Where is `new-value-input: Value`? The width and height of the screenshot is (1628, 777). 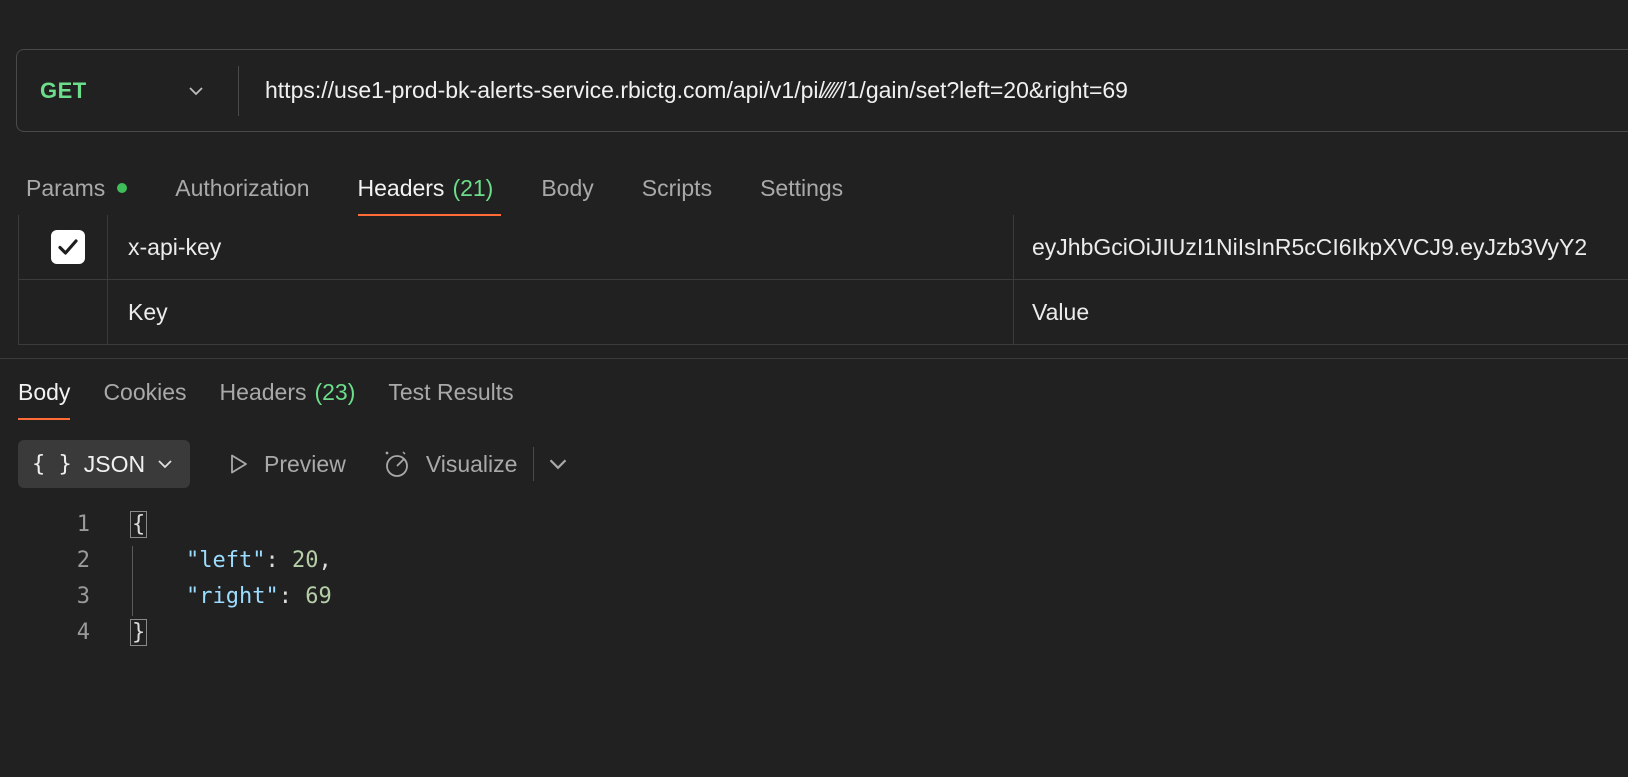 new-value-input: Value is located at coordinates (1321, 312).